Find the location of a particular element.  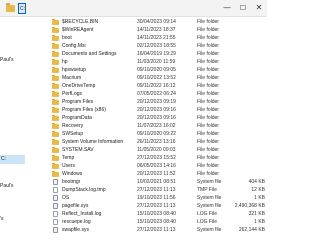

file-row: rescuepe.log 15/10/2023 08:40 LOG File 1 KB is located at coordinates (146, 222).